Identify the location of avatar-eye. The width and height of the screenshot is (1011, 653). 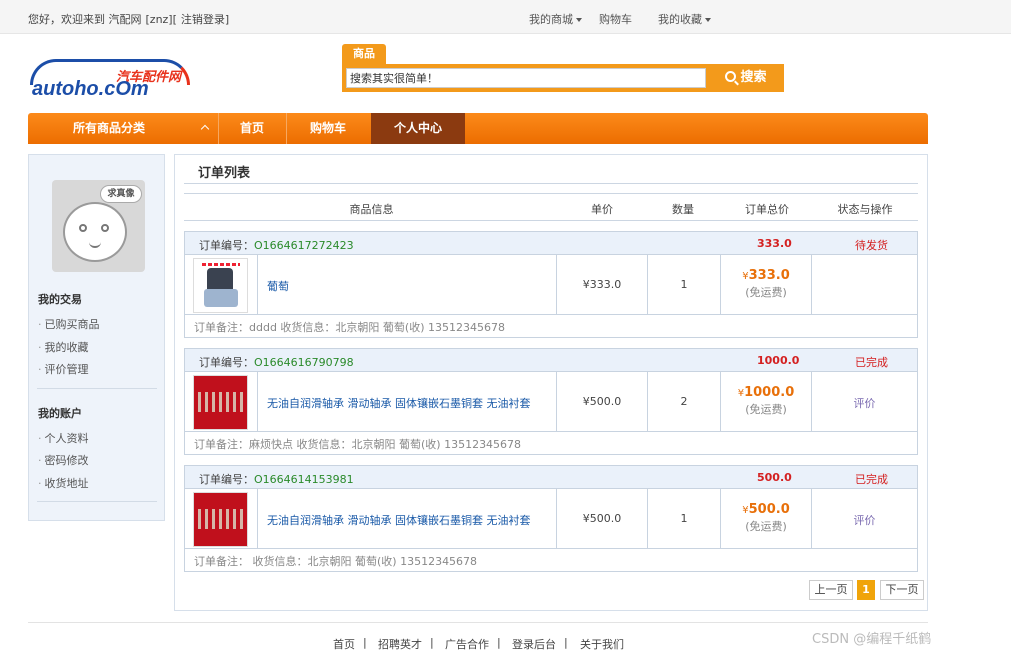
(83, 228).